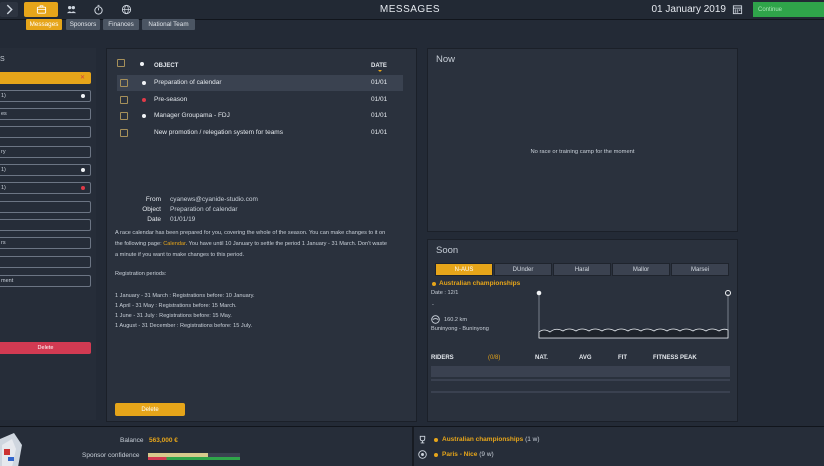  Describe the element at coordinates (168, 24) in the screenshot. I see `tab-national-team: National Team` at that location.